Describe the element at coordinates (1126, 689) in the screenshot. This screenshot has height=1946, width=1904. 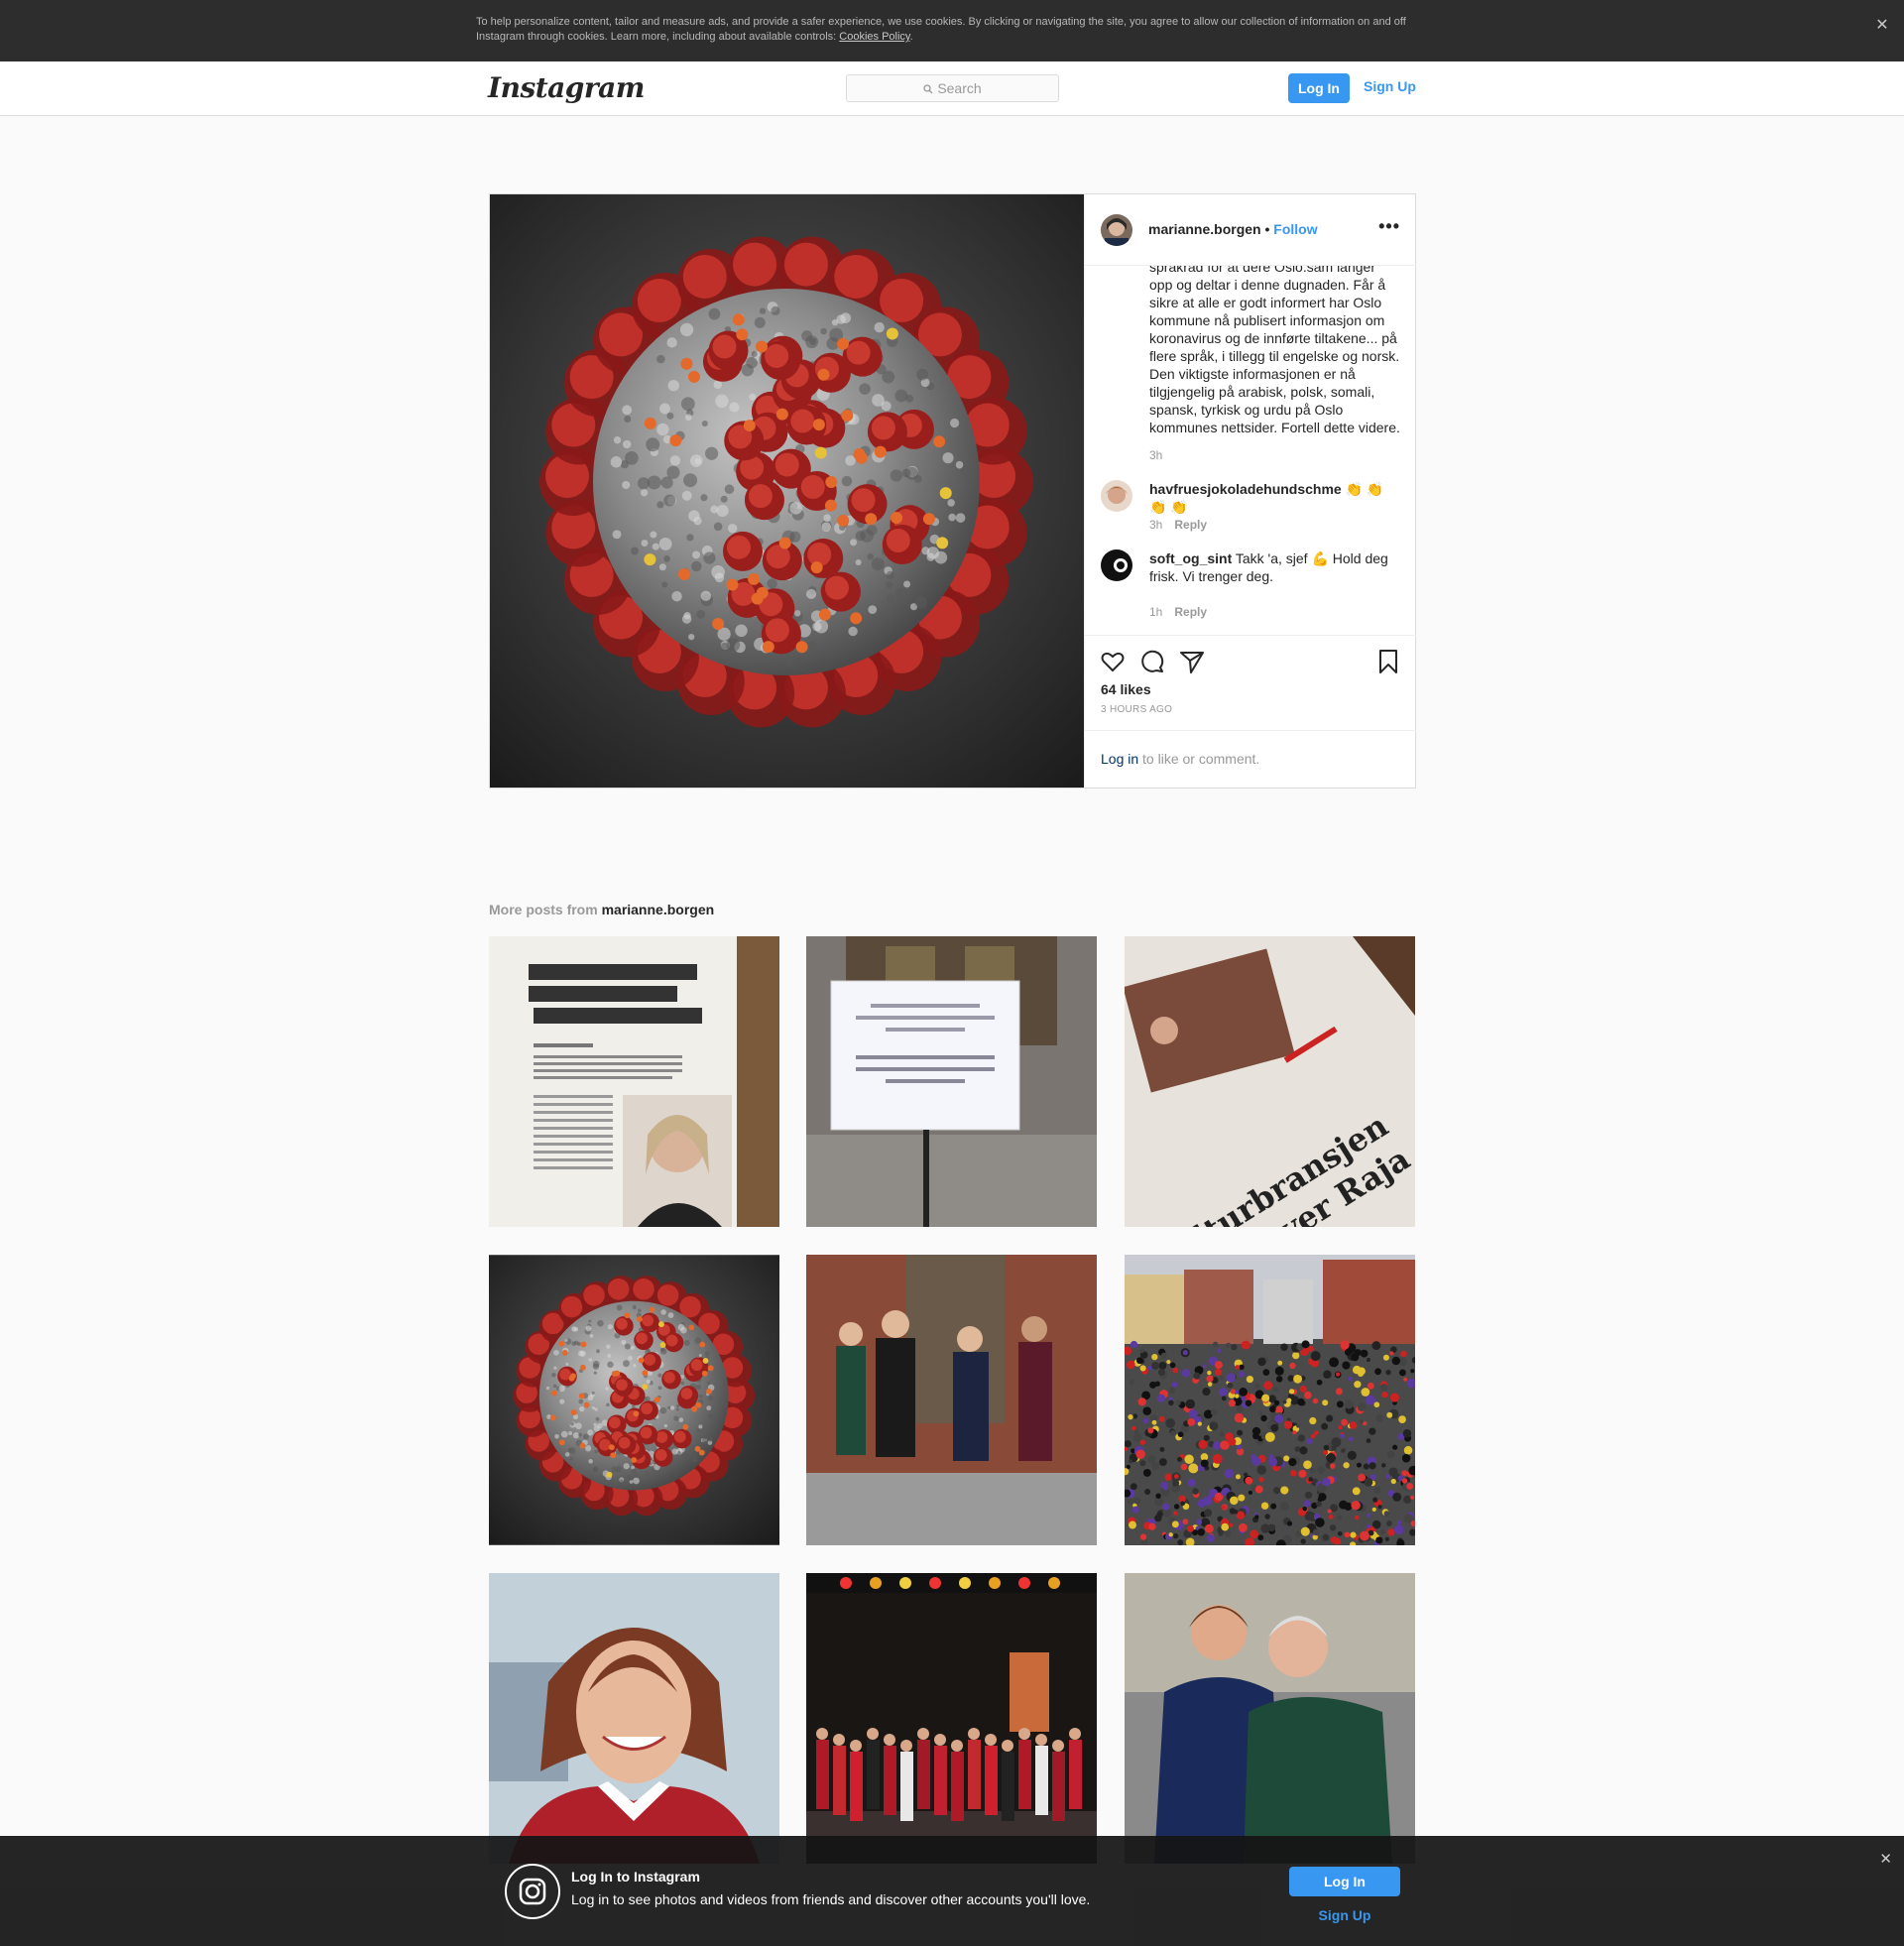
I see `likes-count: 64 likes` at that location.